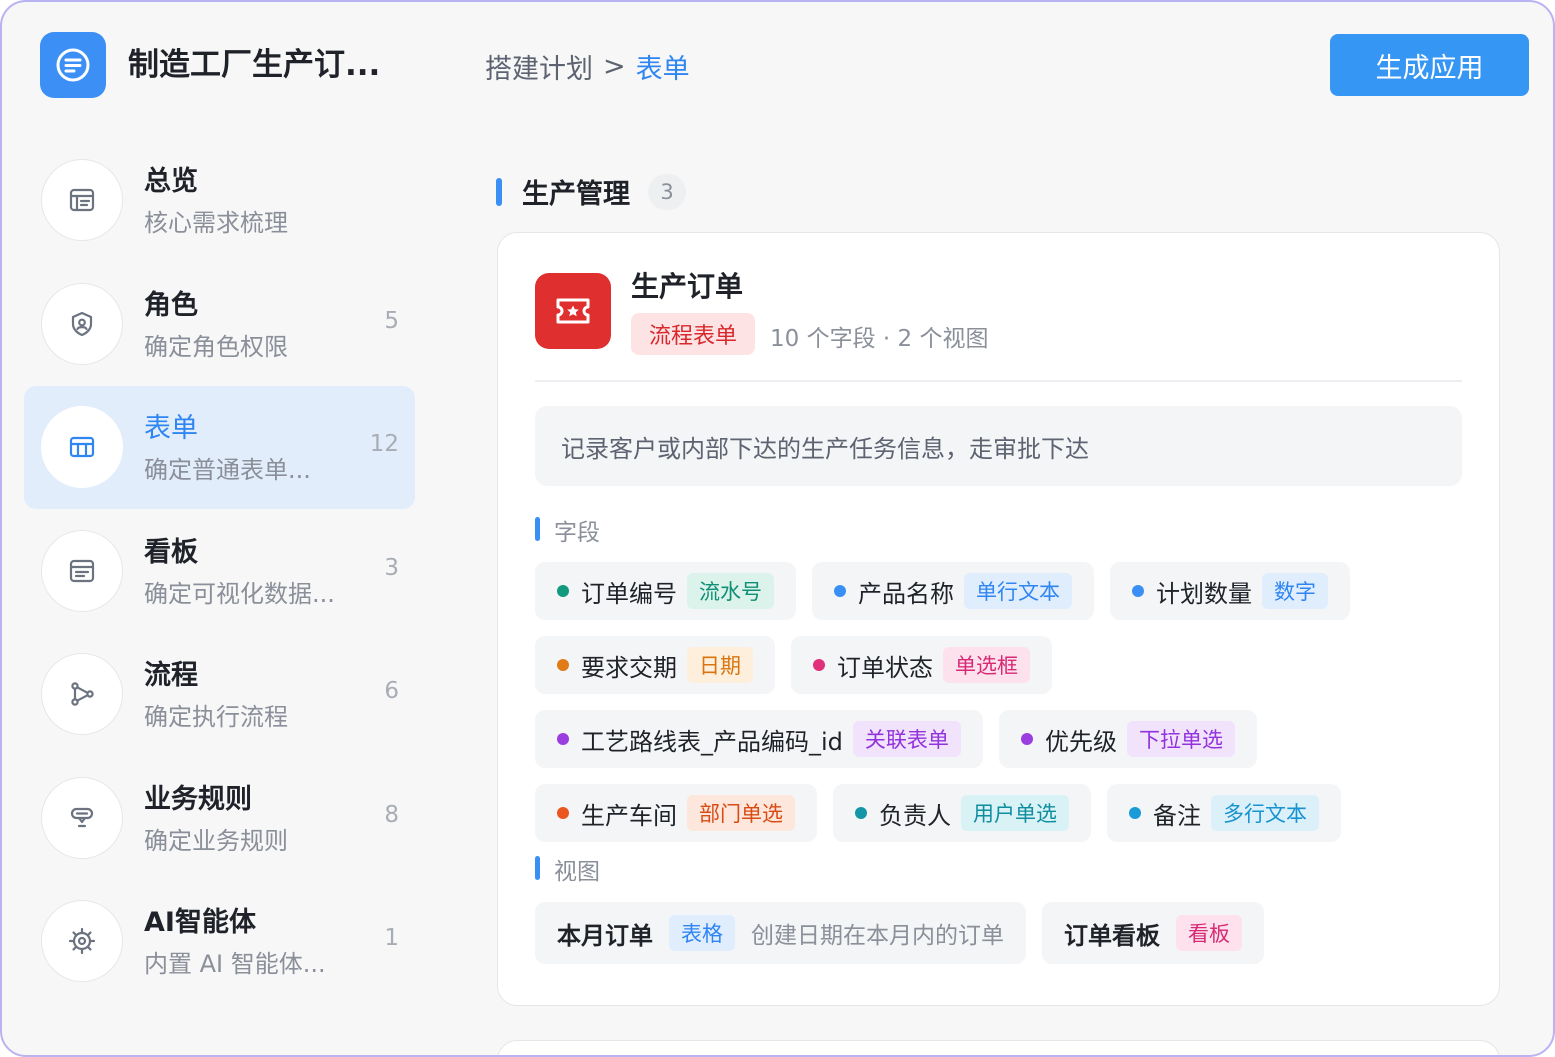 This screenshot has height=1057, width=1555. I want to click on form-name: 生产订单, so click(687, 286).